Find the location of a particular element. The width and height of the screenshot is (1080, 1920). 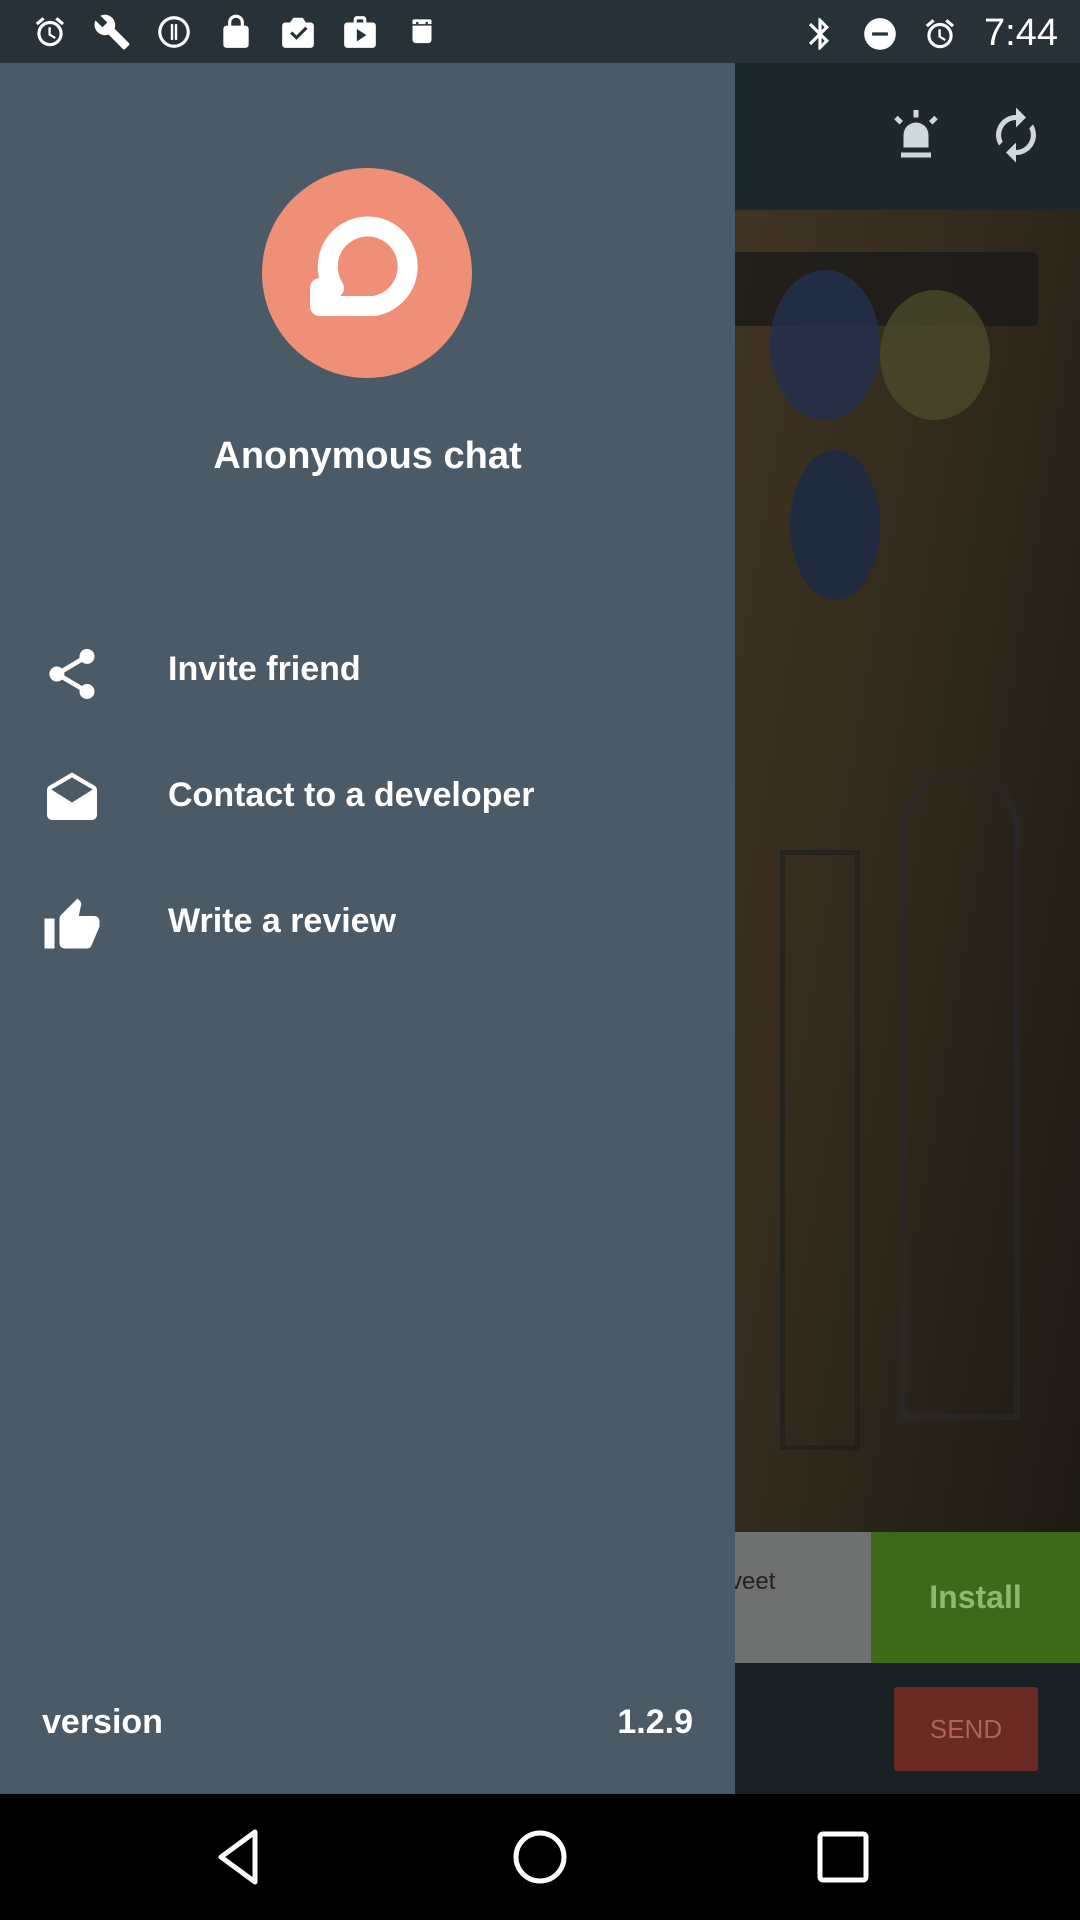

thumbs-up-icon is located at coordinates (72, 926).